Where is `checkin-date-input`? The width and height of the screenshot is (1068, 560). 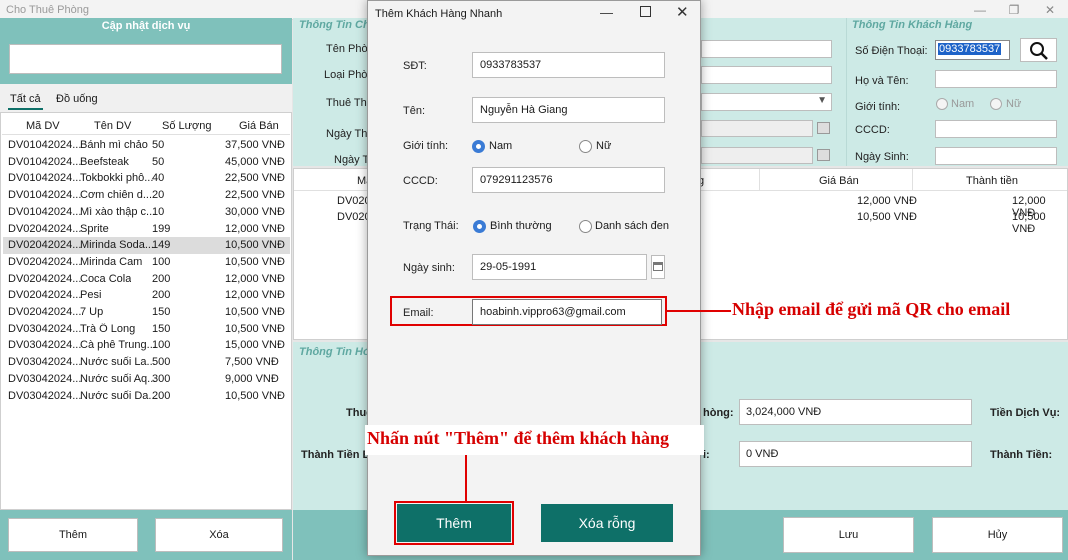 checkin-date-input is located at coordinates (757, 128).